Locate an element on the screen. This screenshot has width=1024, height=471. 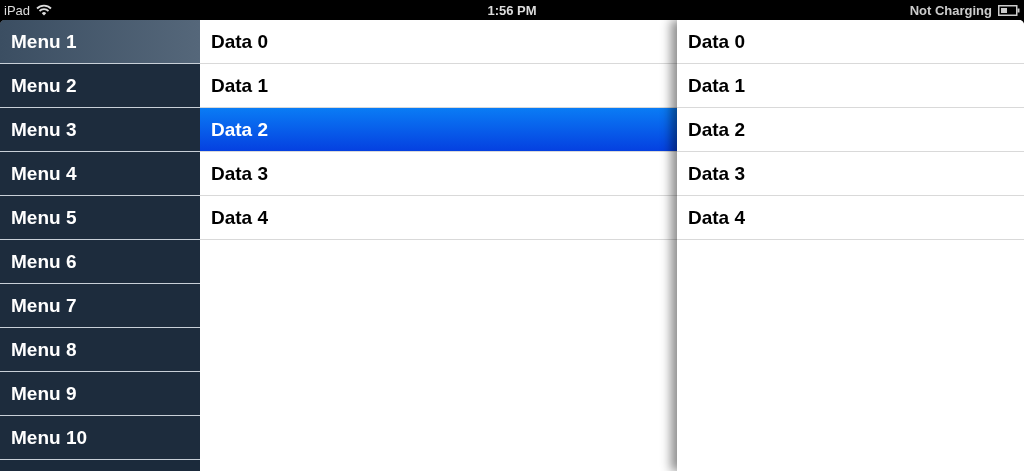
wifi-icon is located at coordinates (44, 10).